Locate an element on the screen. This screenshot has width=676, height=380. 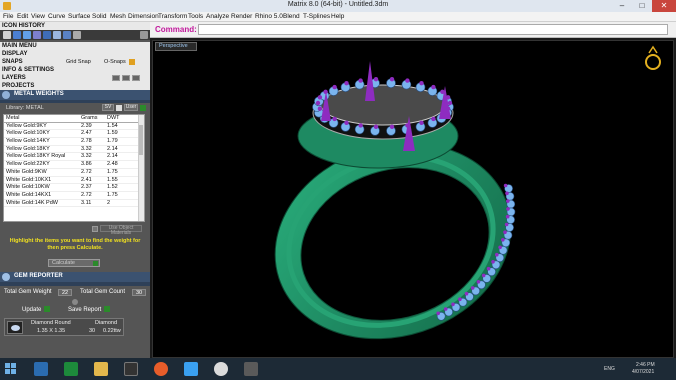
menu-mesh: Mesh is located at coordinates (118, 16).